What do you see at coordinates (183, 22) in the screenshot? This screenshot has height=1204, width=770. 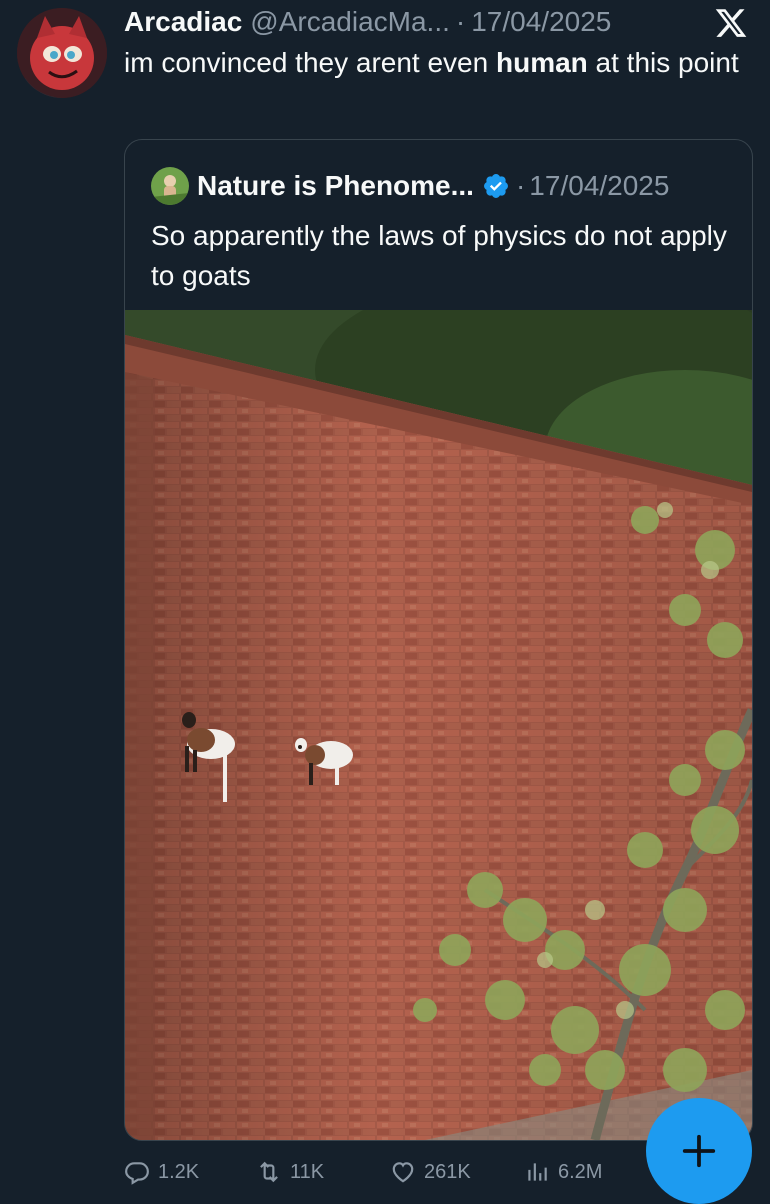 I see `author-name: Arcadiac` at bounding box center [183, 22].